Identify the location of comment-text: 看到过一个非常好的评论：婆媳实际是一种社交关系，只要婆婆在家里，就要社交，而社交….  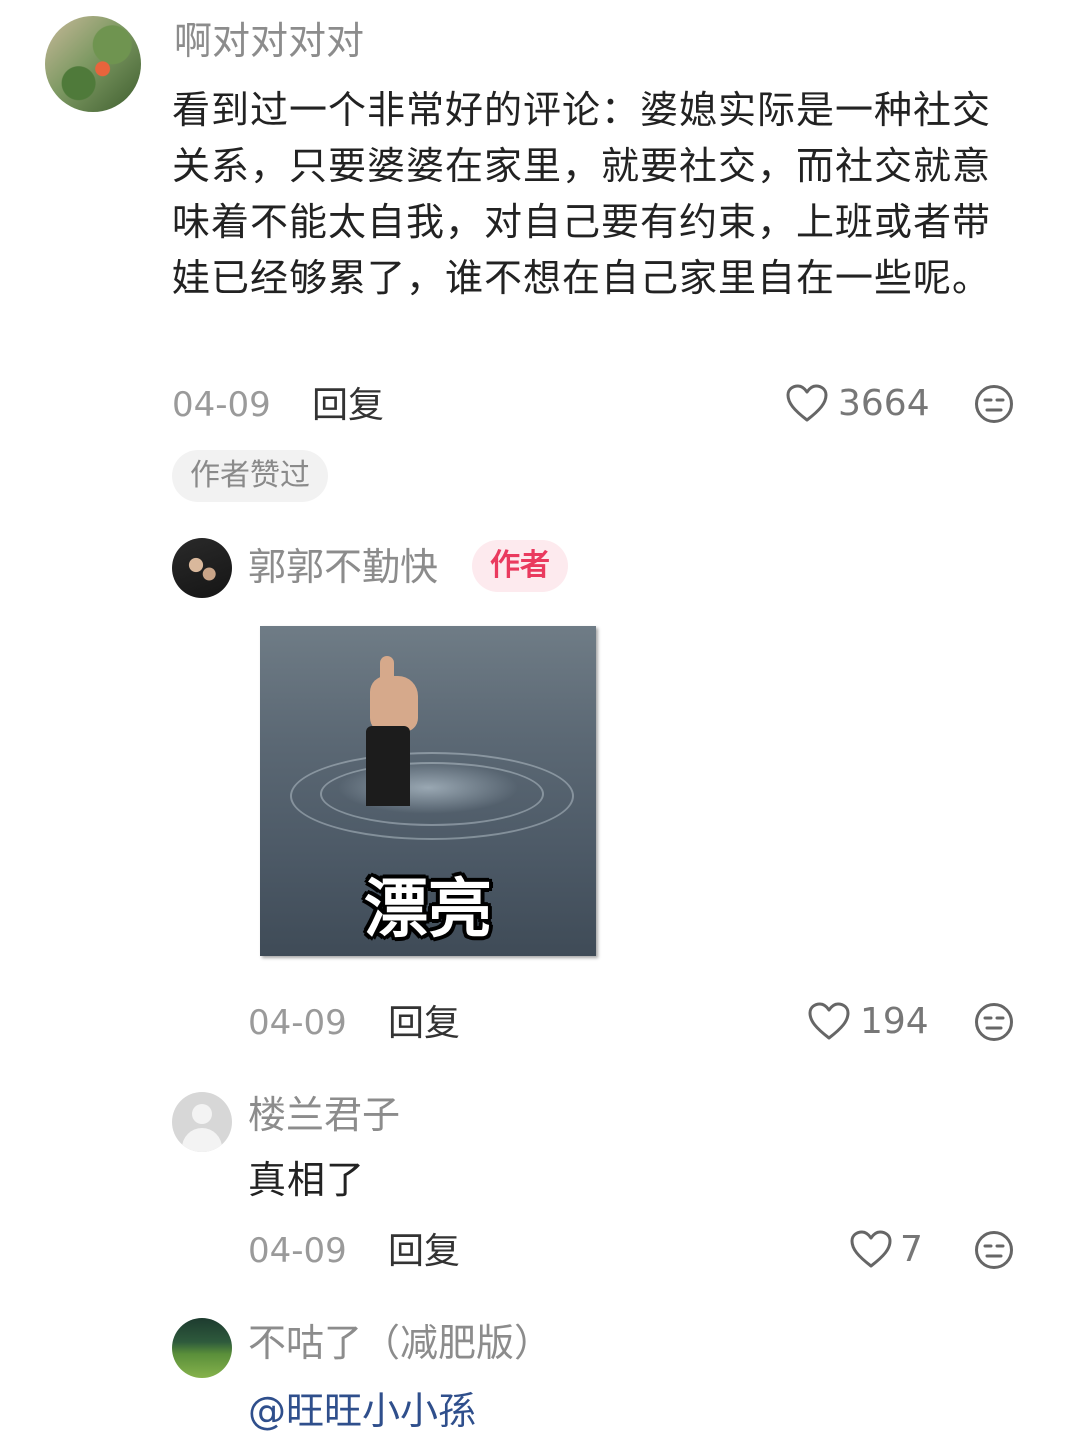
(597, 194).